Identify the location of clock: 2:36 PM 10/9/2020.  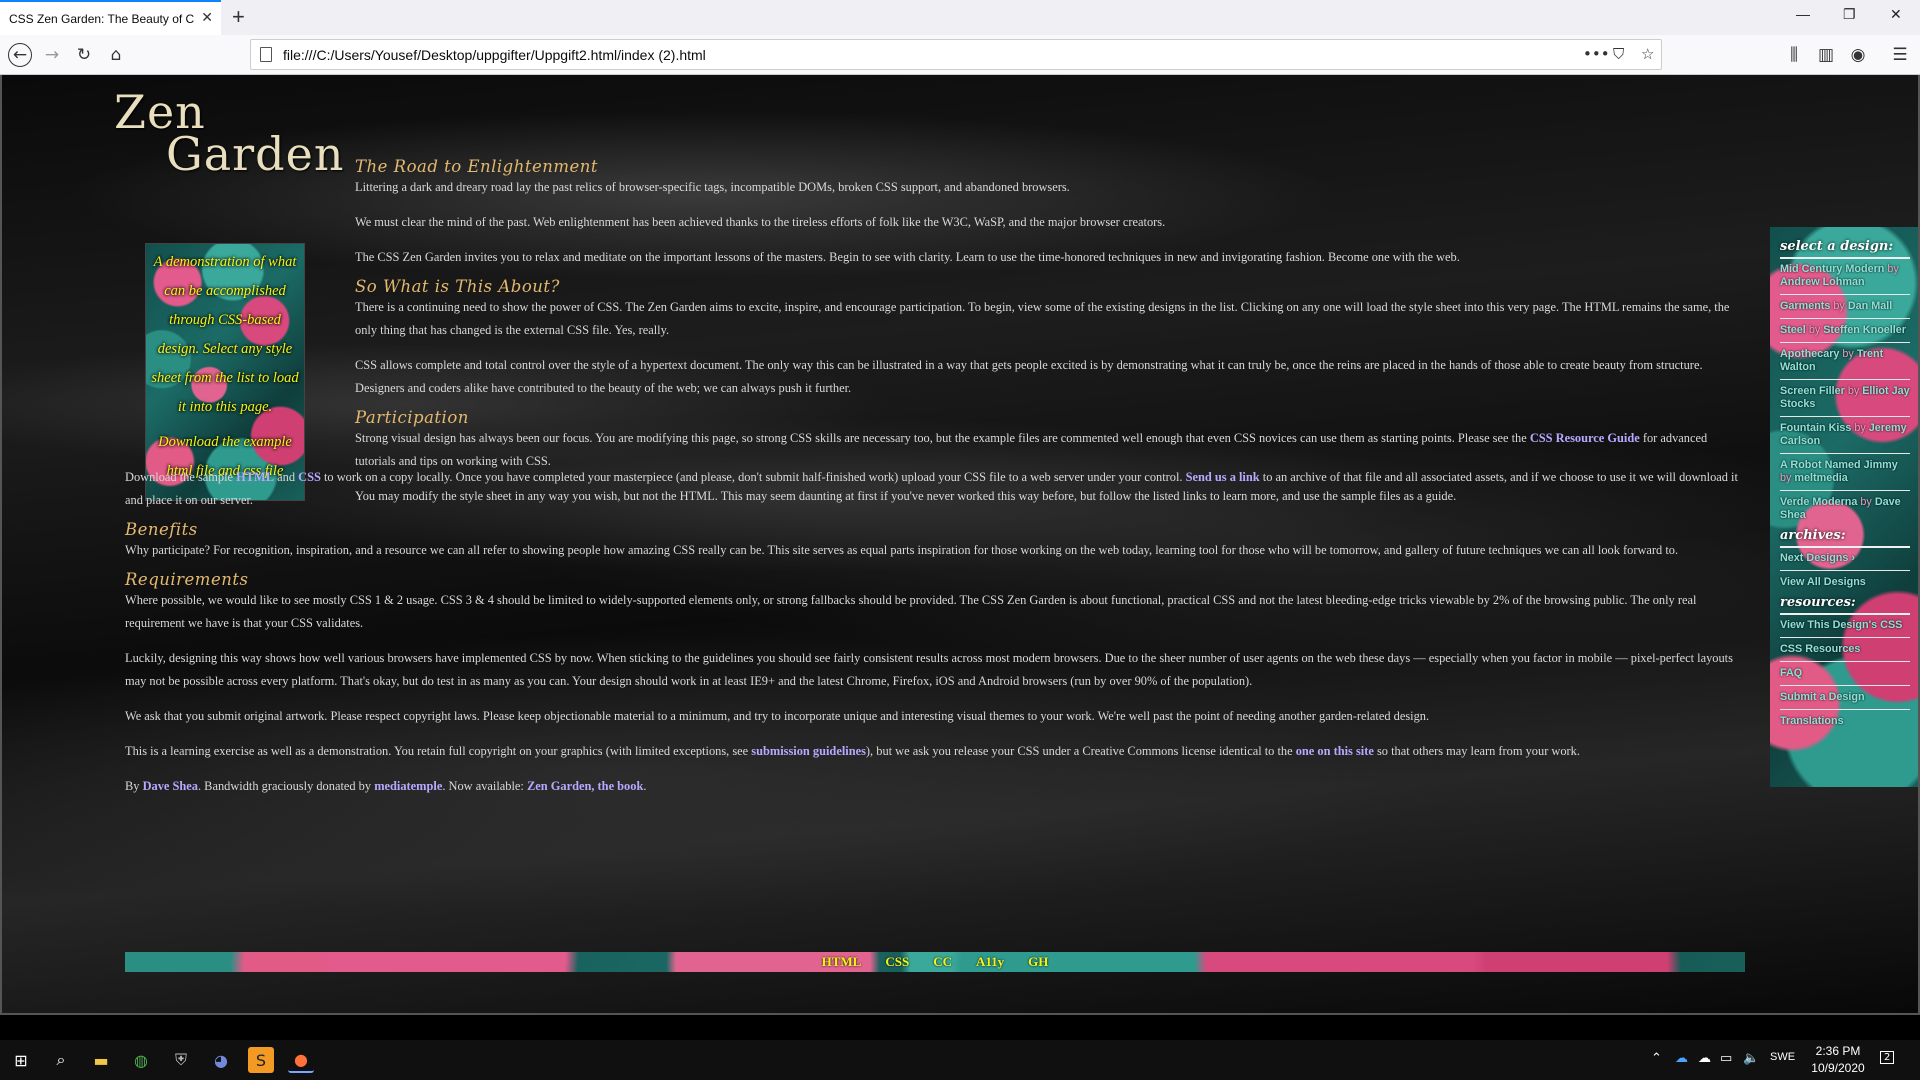
(1838, 1060).